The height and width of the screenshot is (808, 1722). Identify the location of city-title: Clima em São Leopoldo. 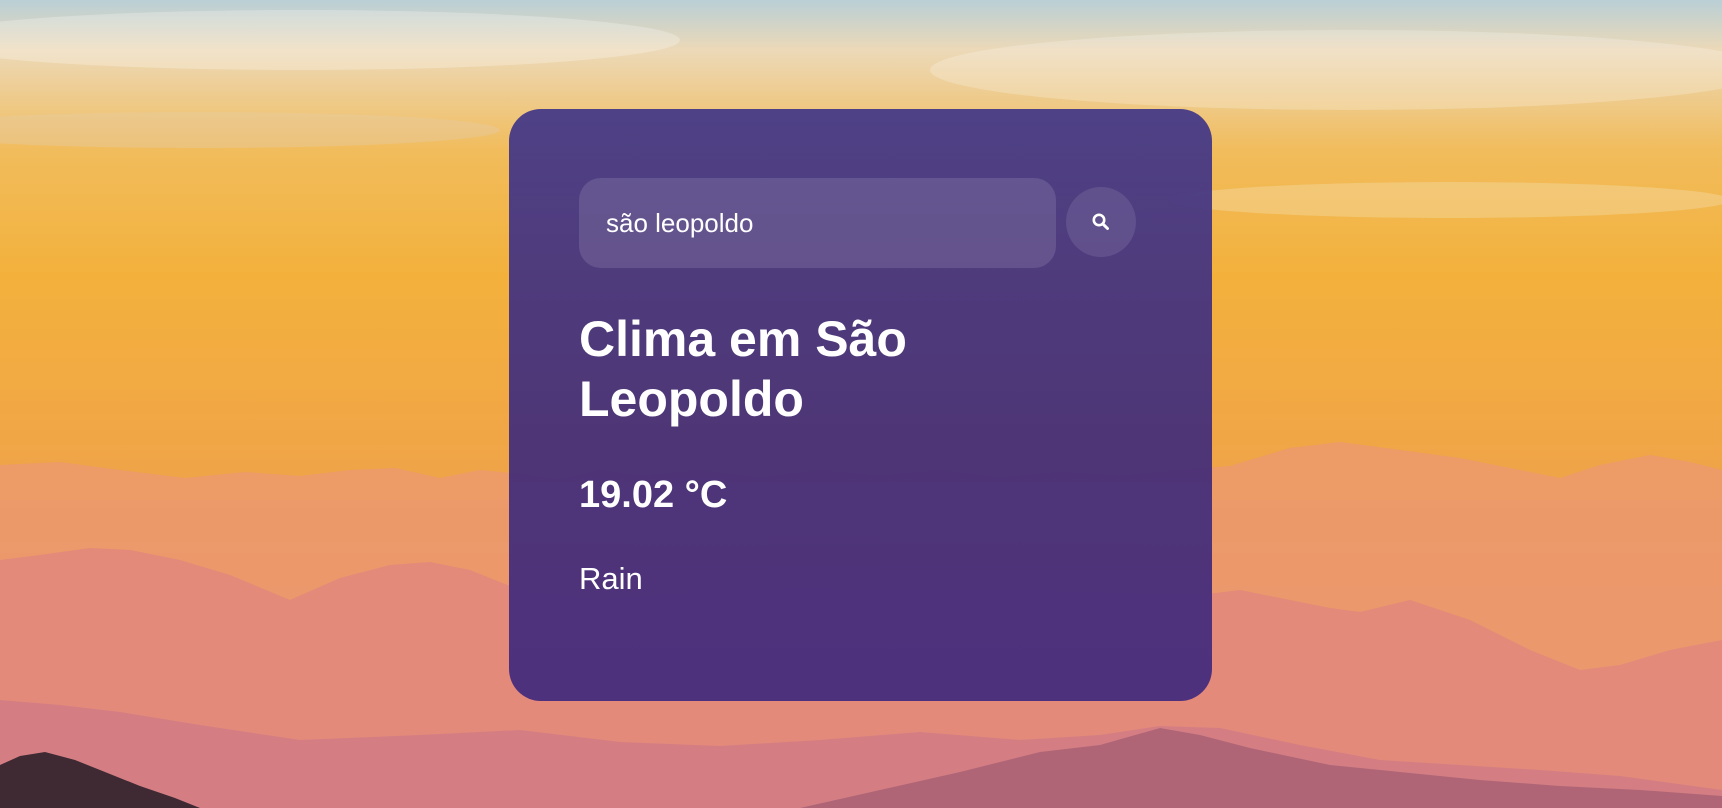
(743, 369).